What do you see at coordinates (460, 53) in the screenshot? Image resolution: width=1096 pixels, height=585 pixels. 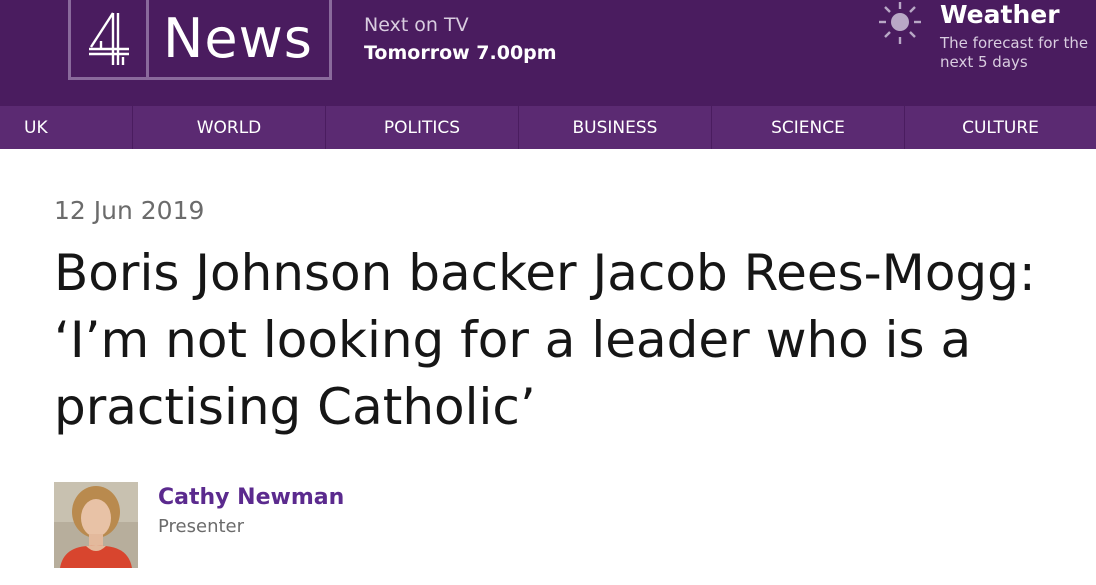 I see `next-on-tv-time: Tomorrow 7.00pm` at bounding box center [460, 53].